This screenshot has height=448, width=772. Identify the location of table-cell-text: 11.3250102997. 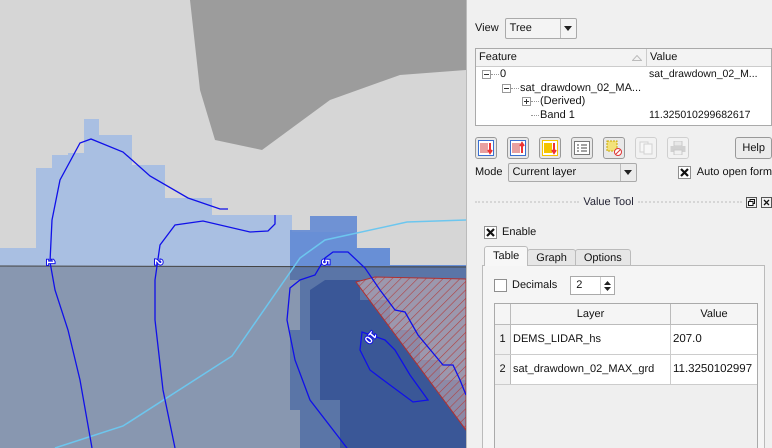
(713, 369).